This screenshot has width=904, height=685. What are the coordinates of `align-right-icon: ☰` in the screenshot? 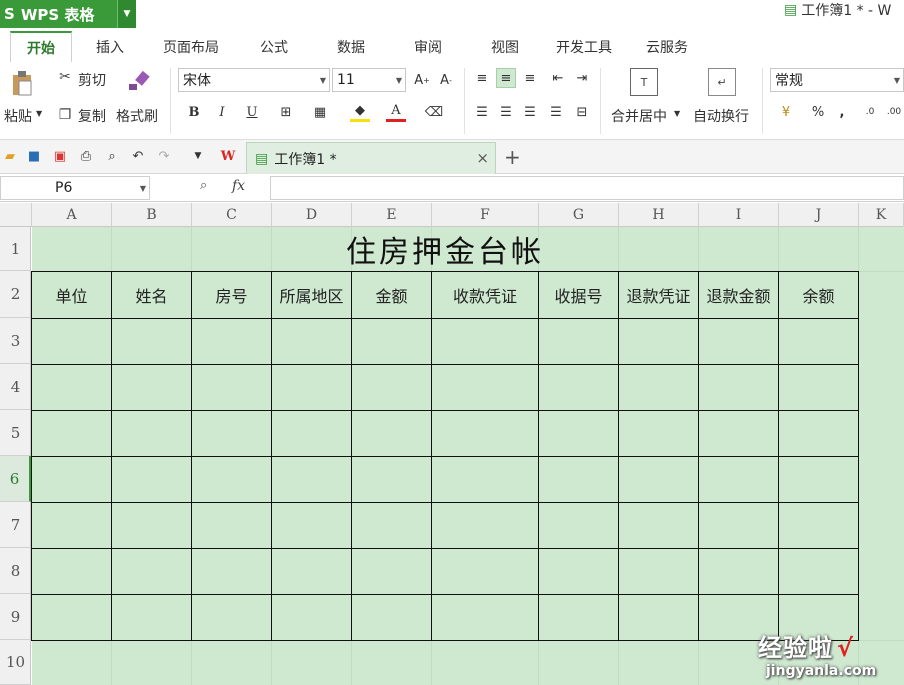 It's located at (530, 112).